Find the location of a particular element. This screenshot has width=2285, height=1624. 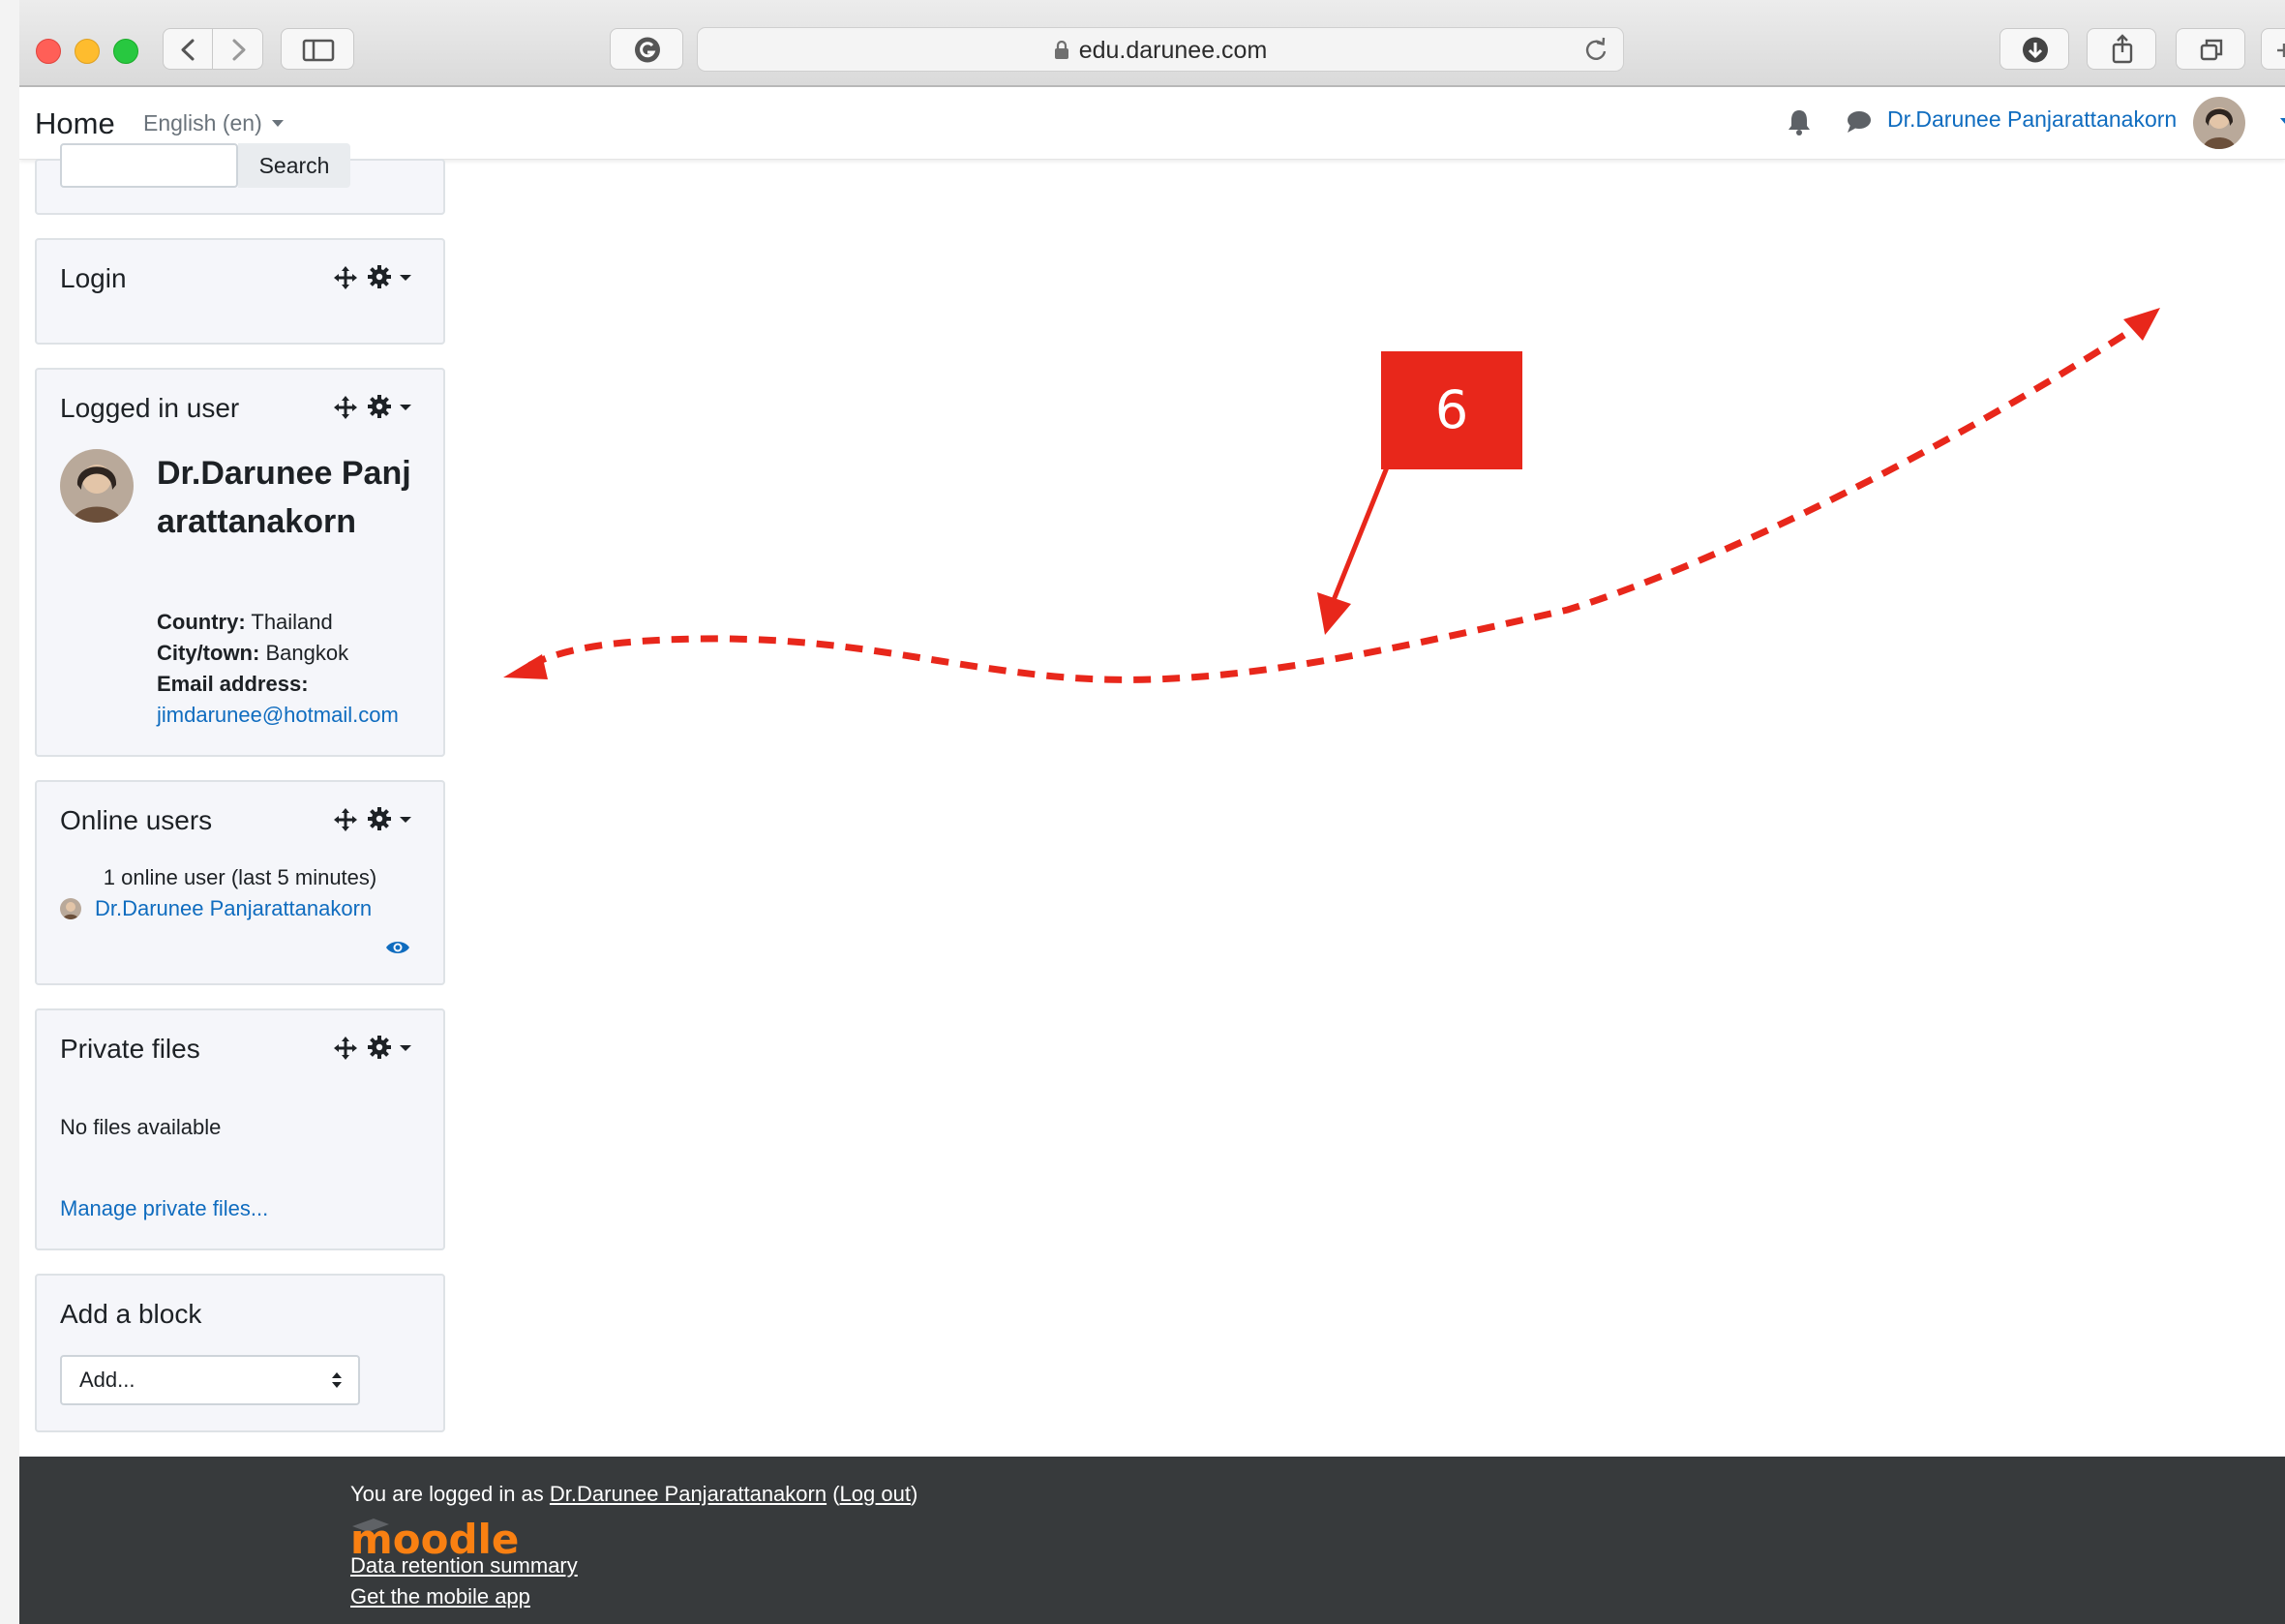

paren-close: ) is located at coordinates (914, 1494).